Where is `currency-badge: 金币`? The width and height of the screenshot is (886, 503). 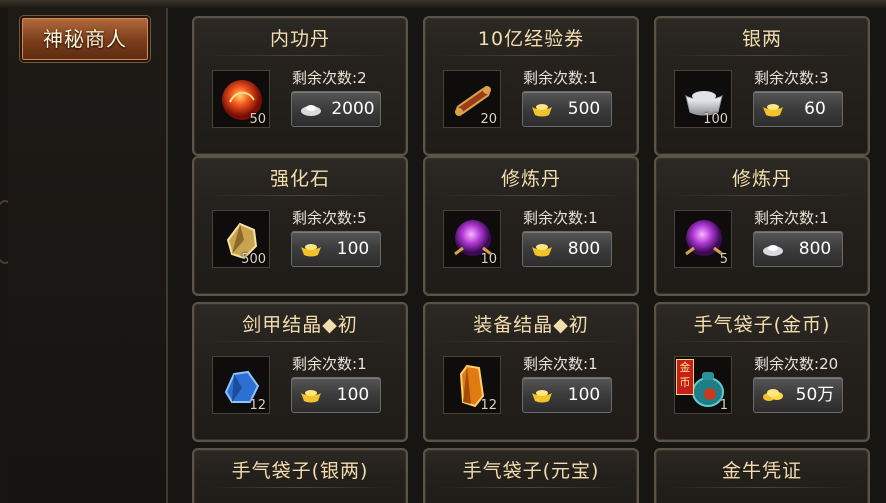
currency-badge: 金币 is located at coordinates (685, 377).